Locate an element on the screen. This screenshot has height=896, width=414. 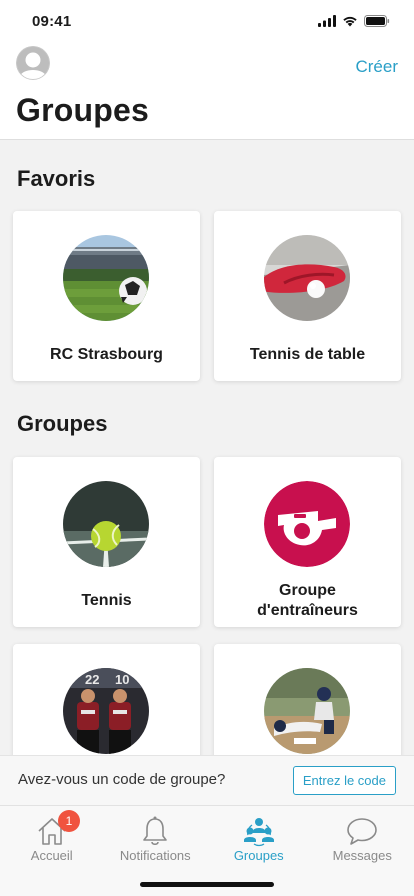
group-card-label: Tennis de table is located at coordinates (307, 354).